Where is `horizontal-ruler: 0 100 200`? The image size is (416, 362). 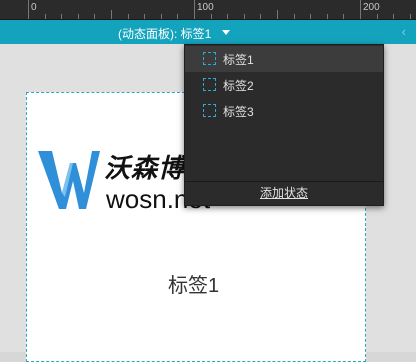 horizontal-ruler: 0 100 200 is located at coordinates (208, 10).